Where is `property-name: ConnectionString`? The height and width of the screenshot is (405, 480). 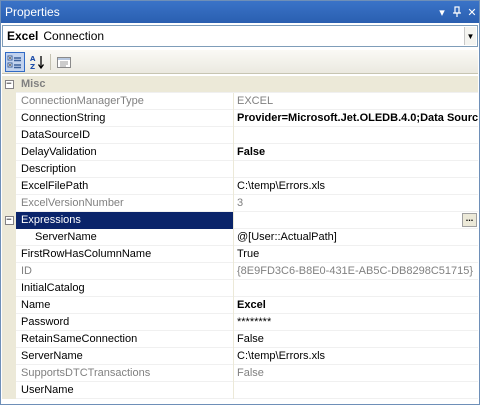 property-name: ConnectionString is located at coordinates (125, 118).